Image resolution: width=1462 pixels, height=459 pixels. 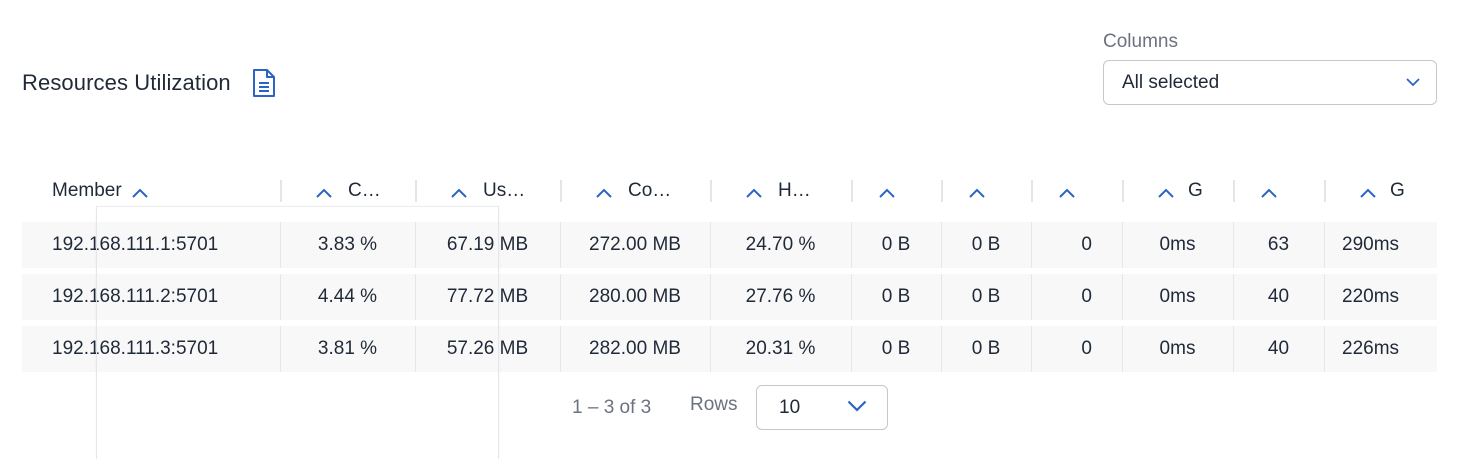 I want to click on columns-label: Columns, so click(x=1140, y=41).